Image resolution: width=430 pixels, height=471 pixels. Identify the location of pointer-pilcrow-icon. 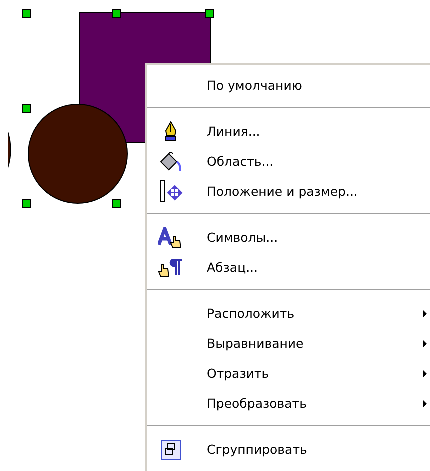
(171, 268).